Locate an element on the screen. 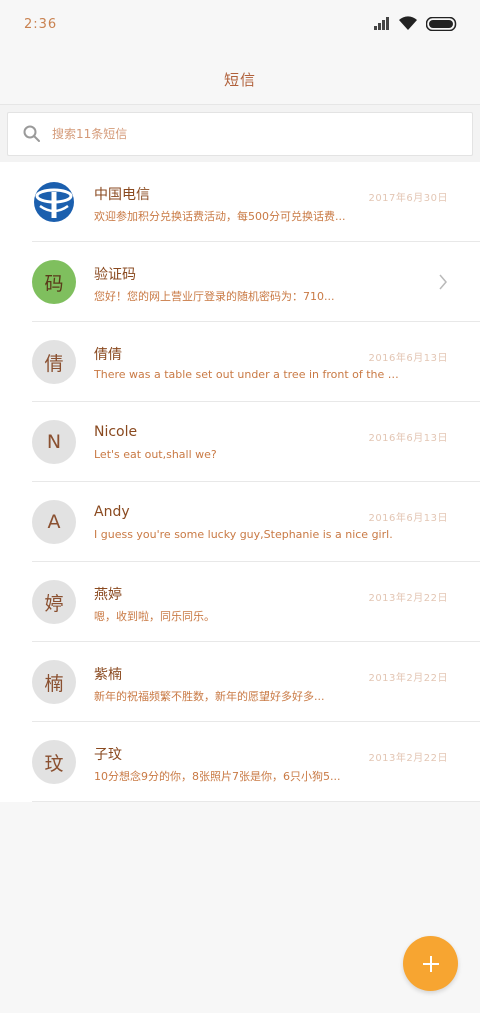 This screenshot has width=480, height=1013. avatar: 婷 is located at coordinates (54, 602).